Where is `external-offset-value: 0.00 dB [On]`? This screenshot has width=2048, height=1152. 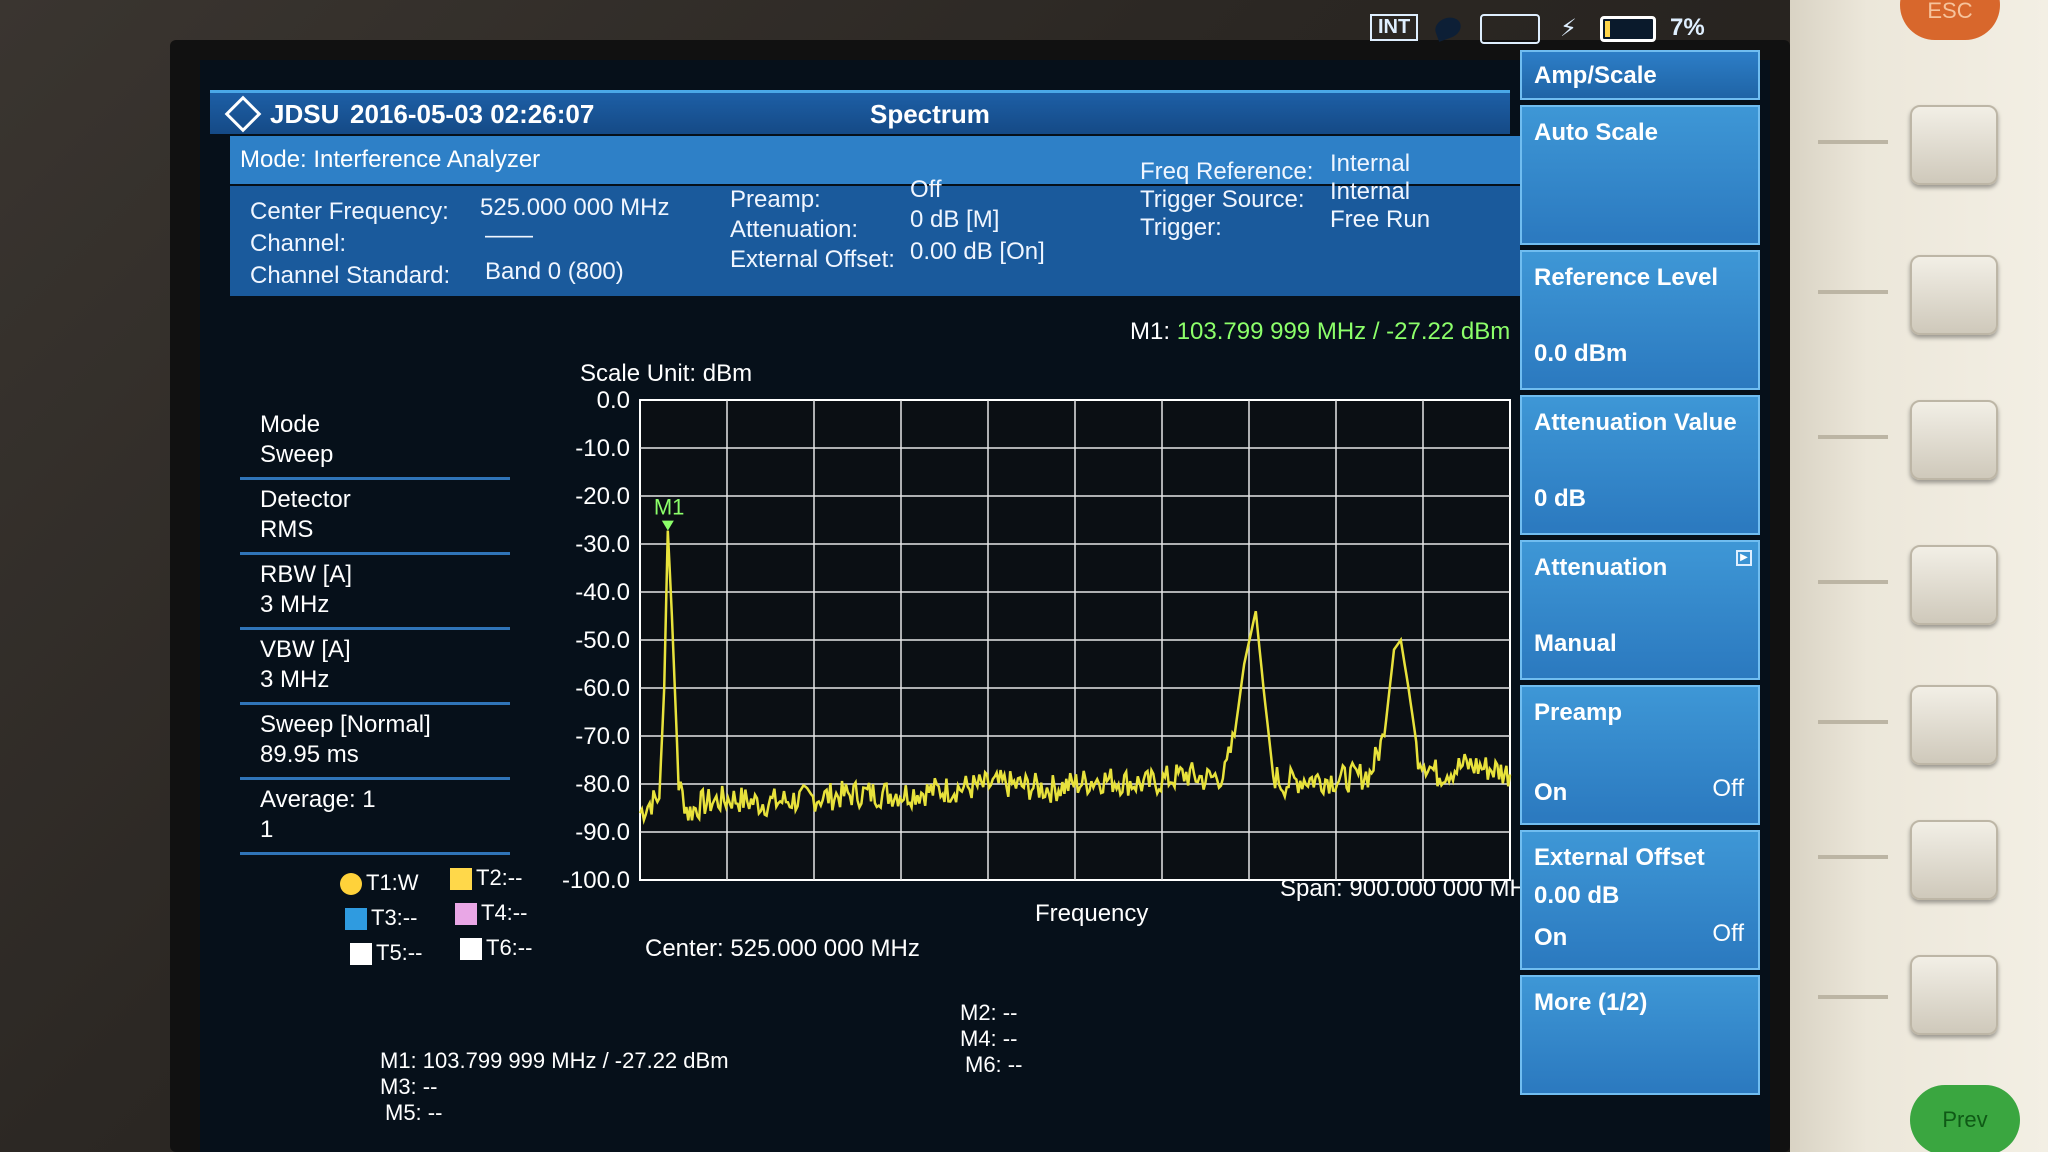
external-offset-value: 0.00 dB [On] is located at coordinates (977, 251).